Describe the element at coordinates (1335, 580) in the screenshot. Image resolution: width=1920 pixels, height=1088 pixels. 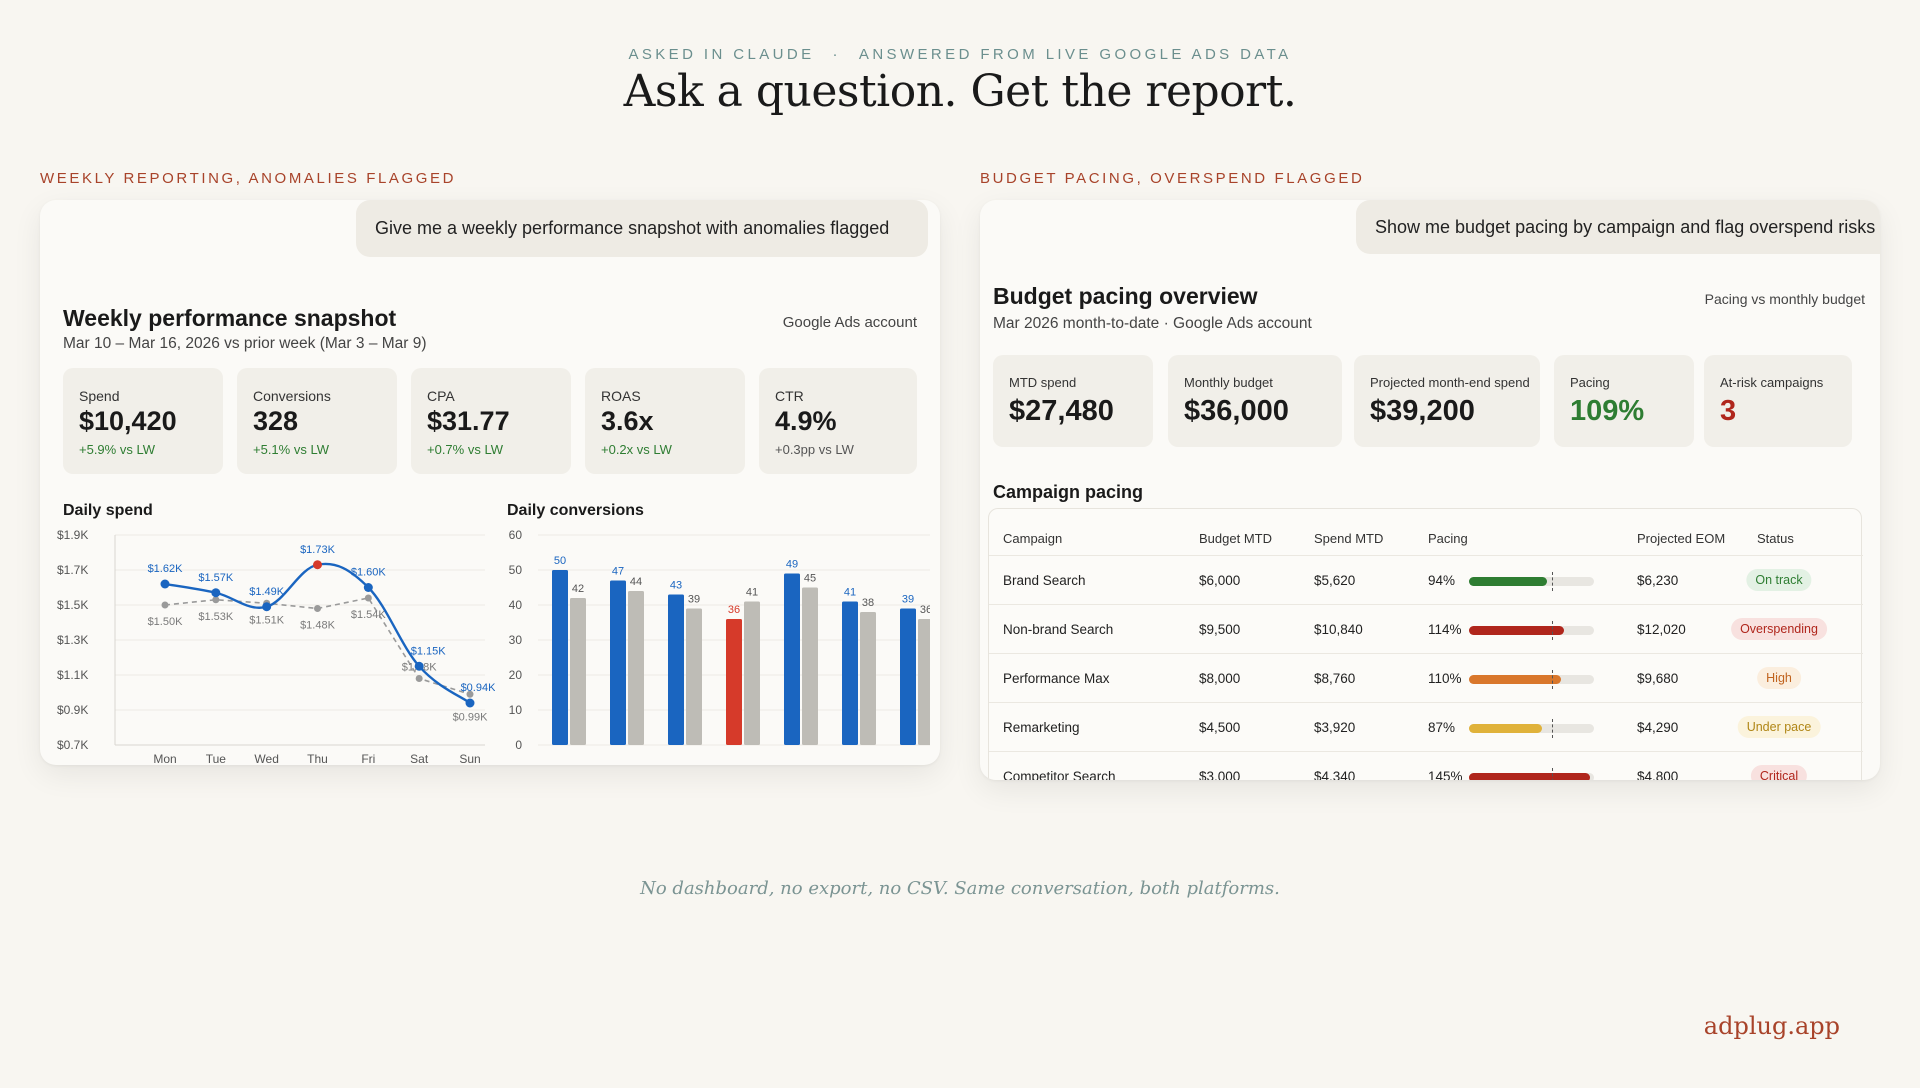
I see `spend-mtd: $5,620` at that location.